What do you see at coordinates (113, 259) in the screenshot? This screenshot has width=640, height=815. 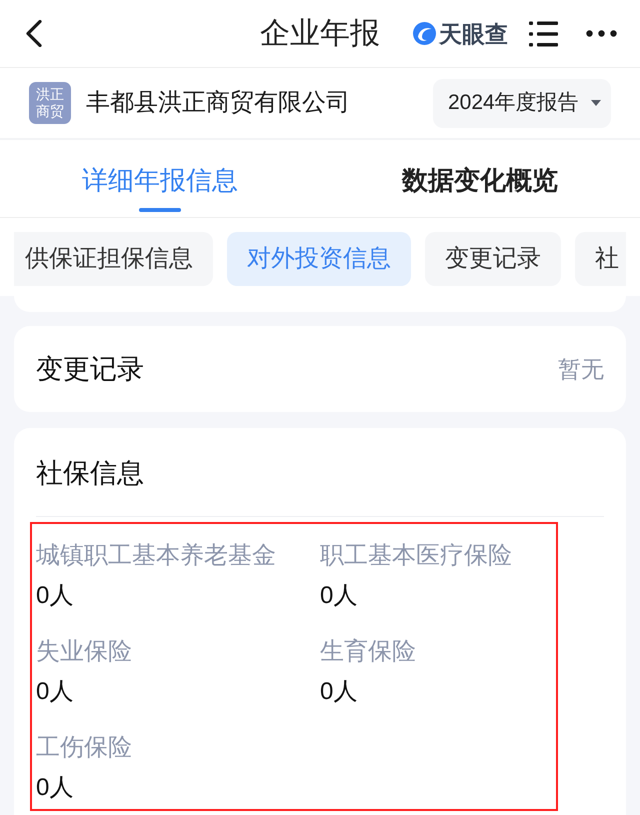 I see `section-chip: 供保证担保信息` at bounding box center [113, 259].